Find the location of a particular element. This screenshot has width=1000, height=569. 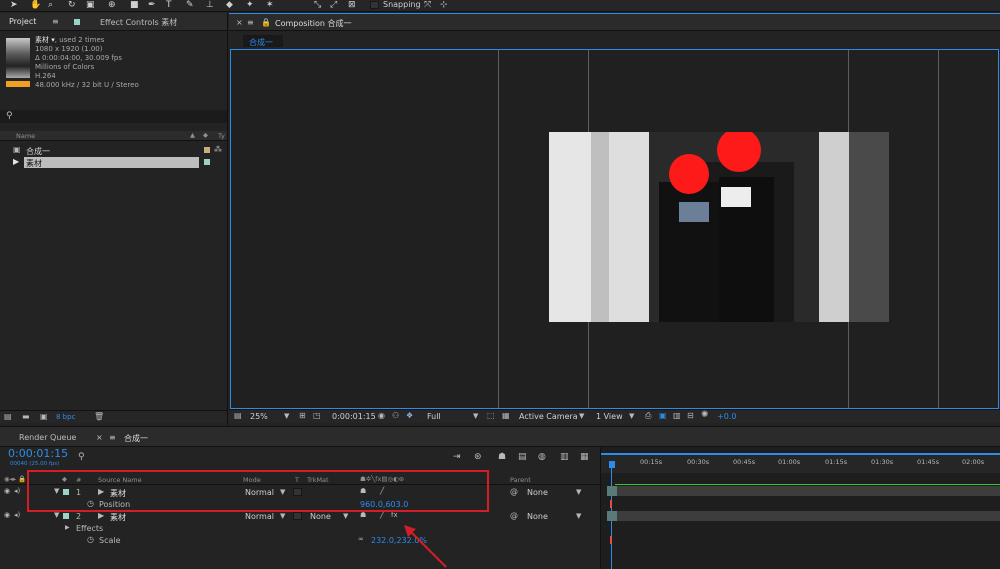

camera-tool-icon: ▣ is located at coordinates (90, 5).